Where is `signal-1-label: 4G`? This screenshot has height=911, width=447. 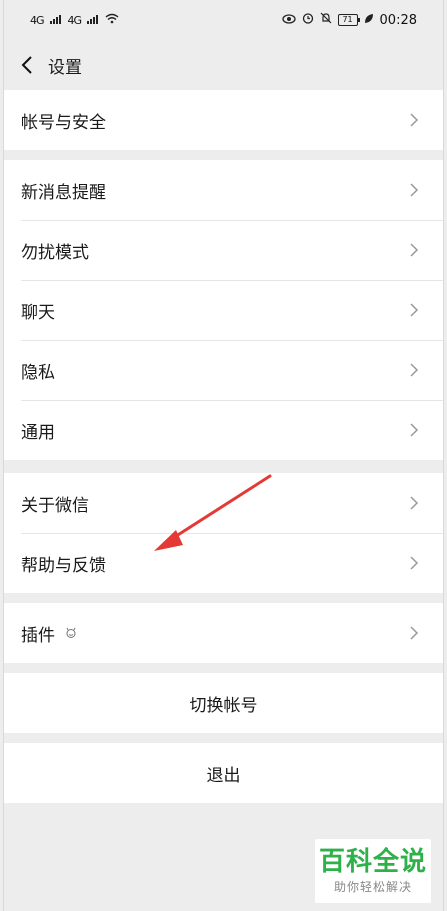
signal-1-label: 4G is located at coordinates (37, 20).